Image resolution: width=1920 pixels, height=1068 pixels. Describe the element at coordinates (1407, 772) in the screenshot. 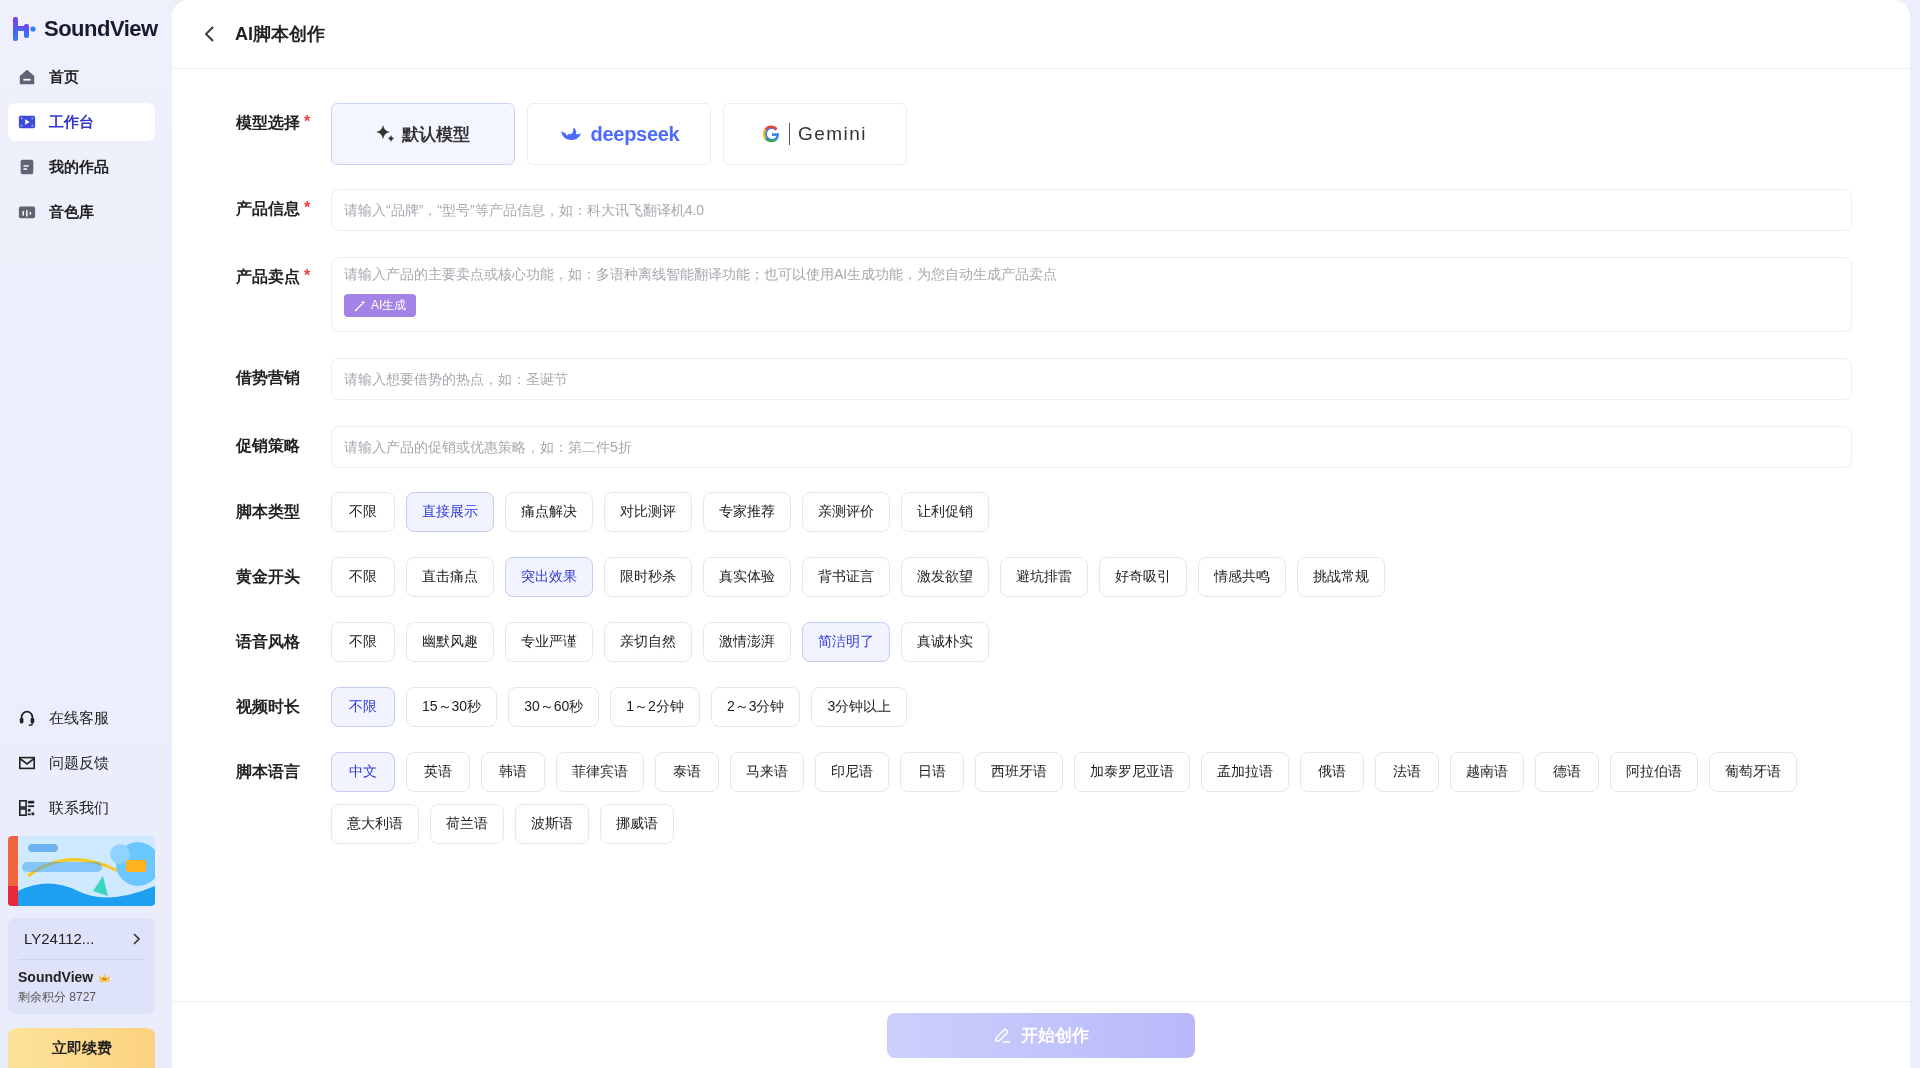

I see `option-chip: 法语` at that location.